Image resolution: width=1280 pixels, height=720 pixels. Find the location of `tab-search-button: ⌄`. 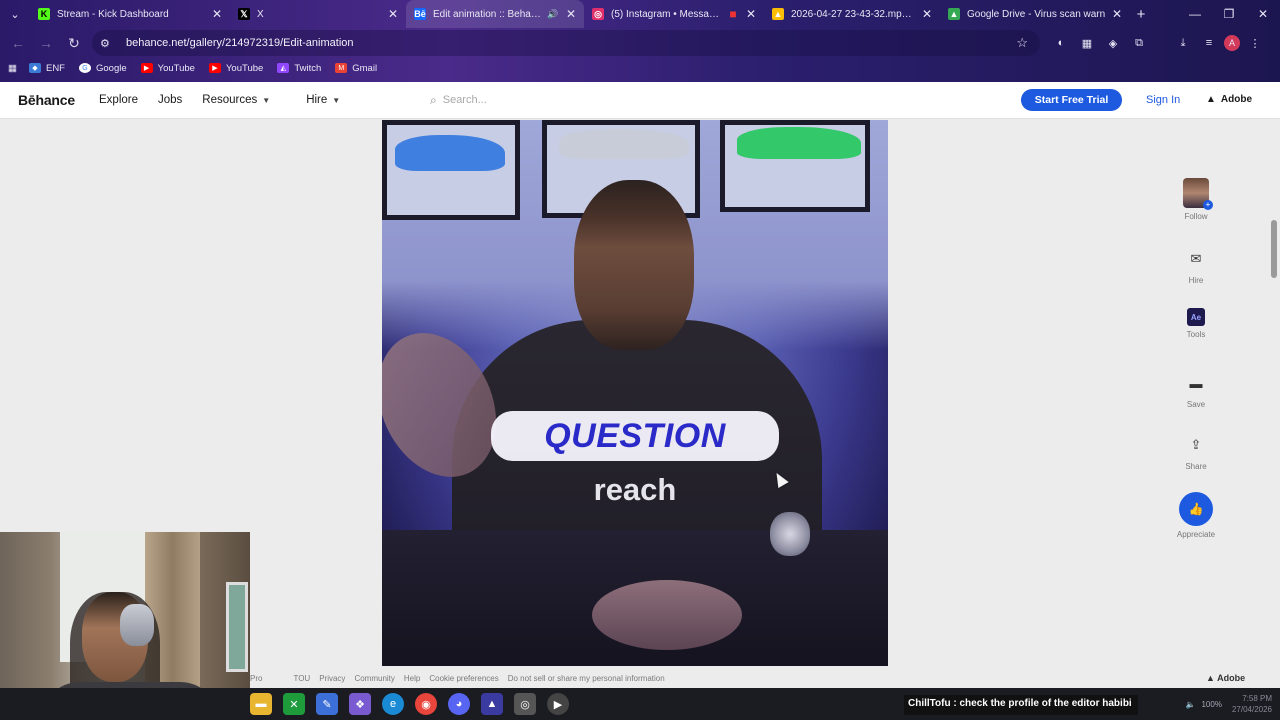

tab-search-button: ⌄ is located at coordinates (15, 14).